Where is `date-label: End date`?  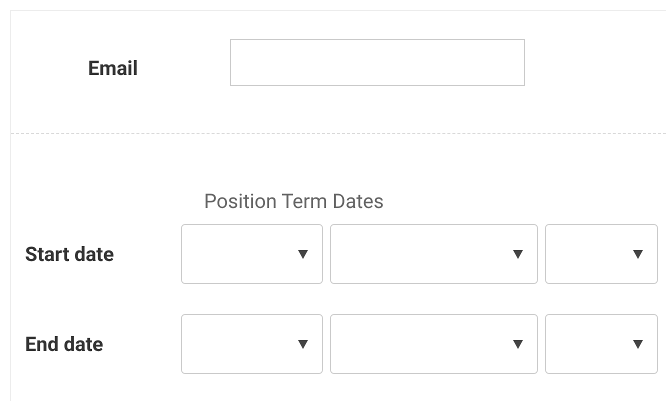
date-label: End date is located at coordinates (64, 344).